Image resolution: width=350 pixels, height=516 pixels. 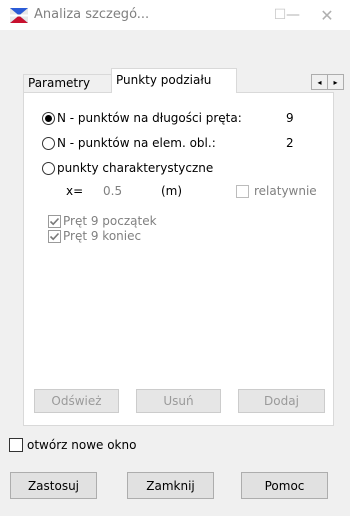 I want to click on apply-label: Zastosuj, so click(x=53, y=485).